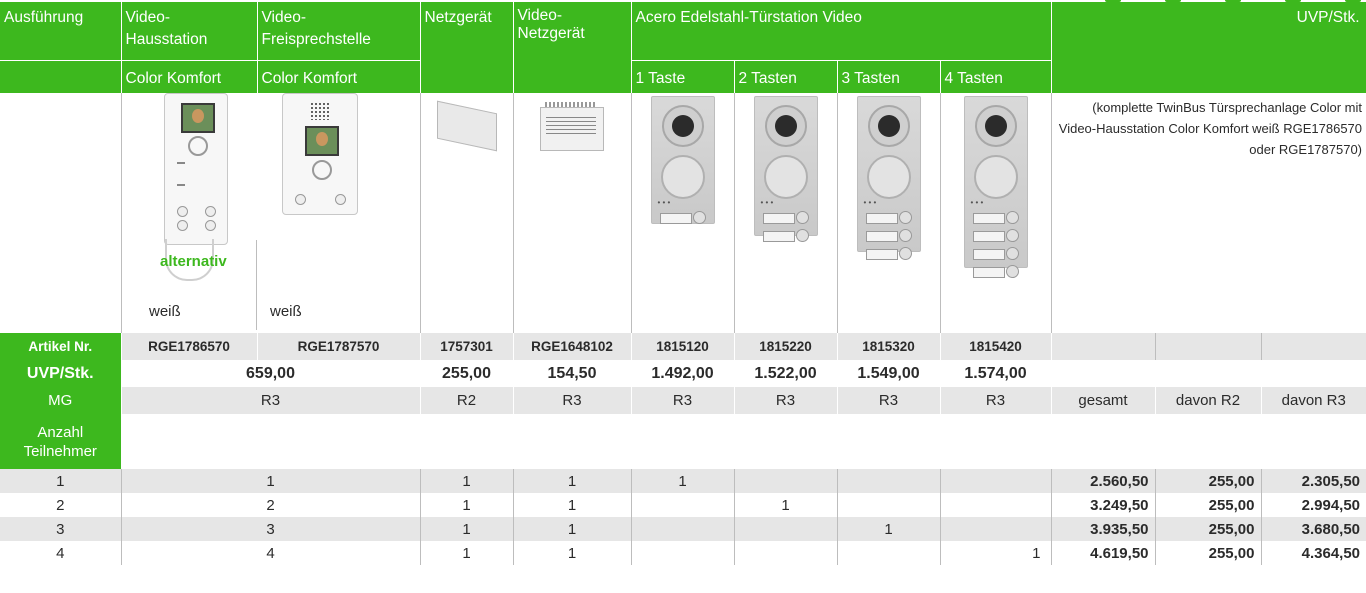 Image resolution: width=1366 pixels, height=593 pixels. I want to click on header-frei-sub: Color Komfort, so click(339, 76).